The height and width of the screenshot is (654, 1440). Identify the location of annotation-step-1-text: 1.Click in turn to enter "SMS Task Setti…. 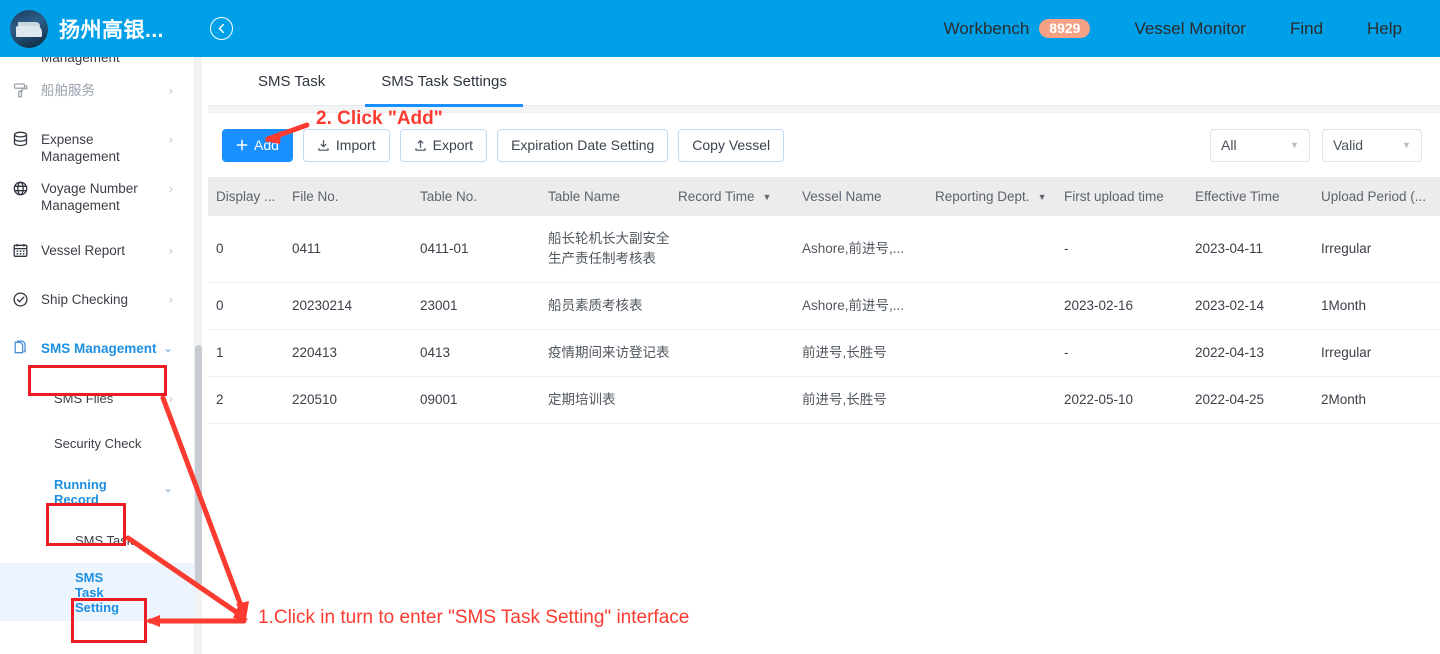
(474, 617).